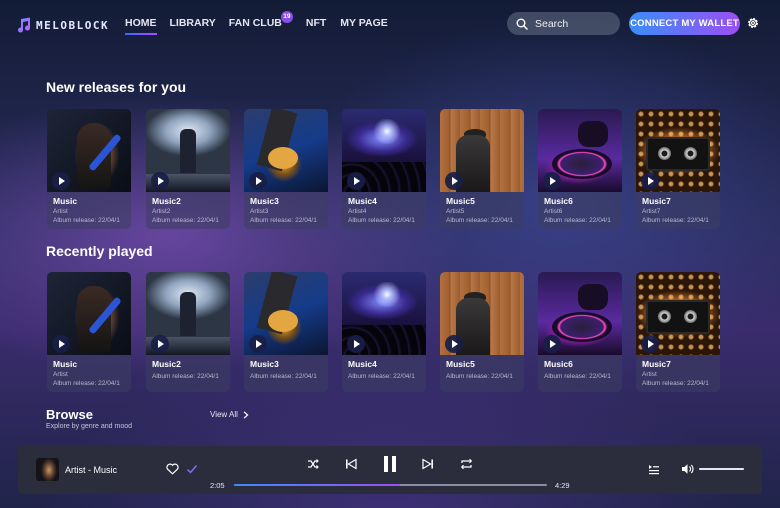  I want to click on browse-subtitle: Explore by genre and mood, so click(89, 426).